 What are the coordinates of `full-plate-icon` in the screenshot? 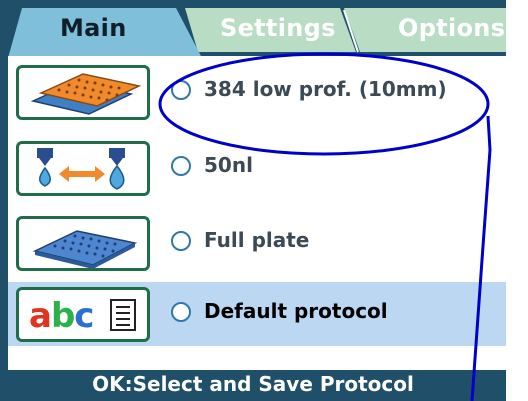 It's located at (83, 243).